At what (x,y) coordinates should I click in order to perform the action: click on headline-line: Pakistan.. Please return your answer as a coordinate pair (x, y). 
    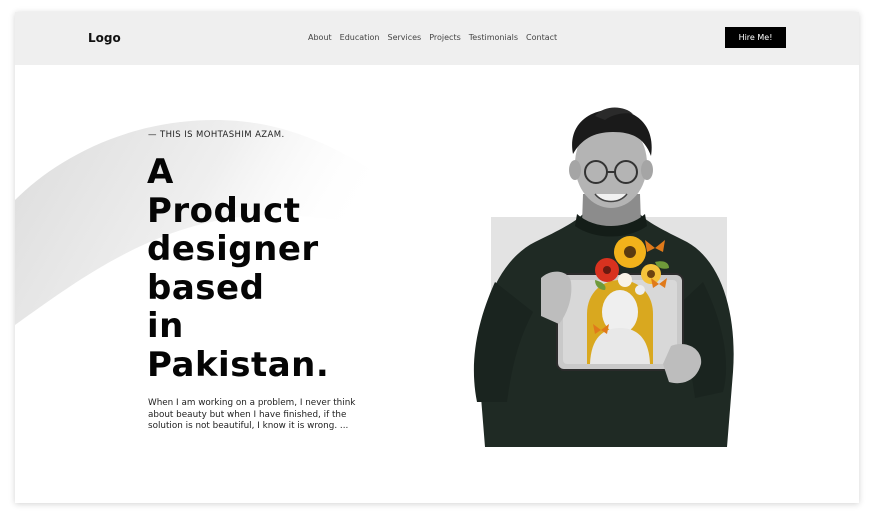
    Looking at the image, I should click on (238, 364).